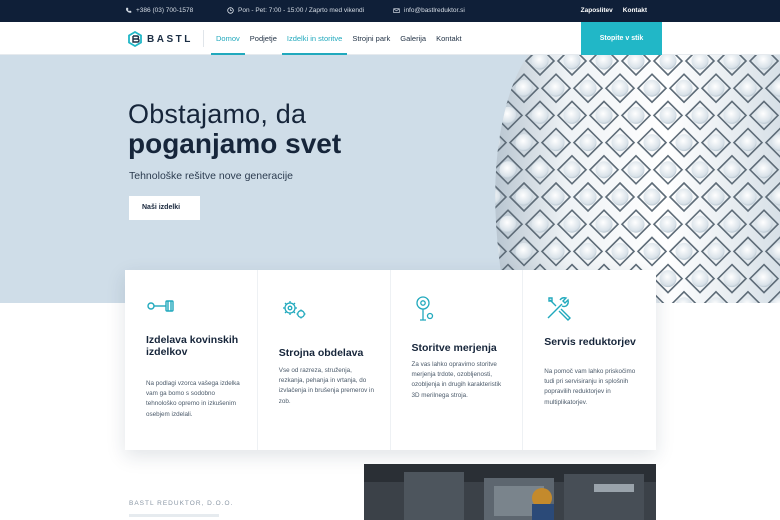  Describe the element at coordinates (160, 306) in the screenshot. I see `piston-icon` at that location.